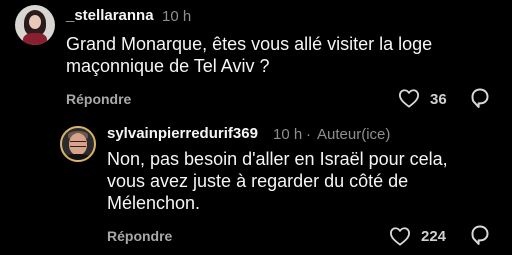 Image resolution: width=512 pixels, height=255 pixels. What do you see at coordinates (354, 134) in the screenshot?
I see `author-badge: Auteur(ice)` at bounding box center [354, 134].